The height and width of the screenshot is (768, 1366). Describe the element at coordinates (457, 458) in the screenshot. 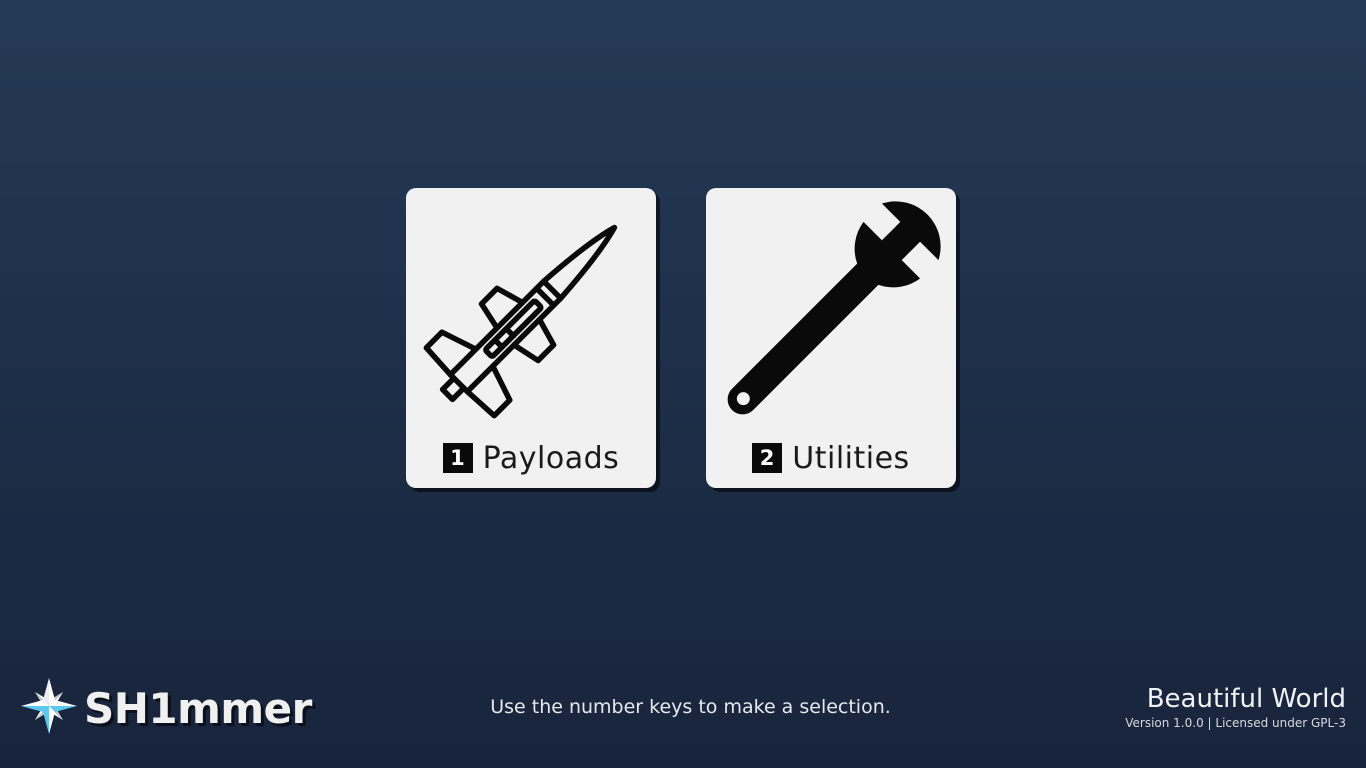

I see `key-badge-1: 1` at that location.